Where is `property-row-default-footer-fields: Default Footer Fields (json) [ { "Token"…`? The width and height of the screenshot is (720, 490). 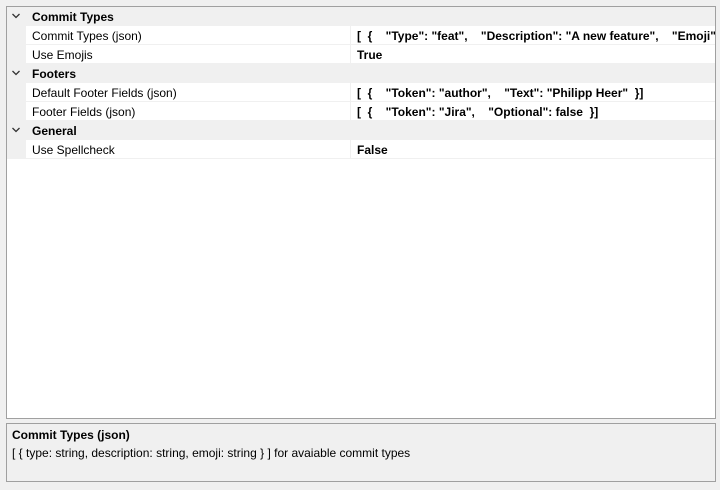
property-row-default-footer-fields: Default Footer Fields (json) [ { "Token"… is located at coordinates (361, 92).